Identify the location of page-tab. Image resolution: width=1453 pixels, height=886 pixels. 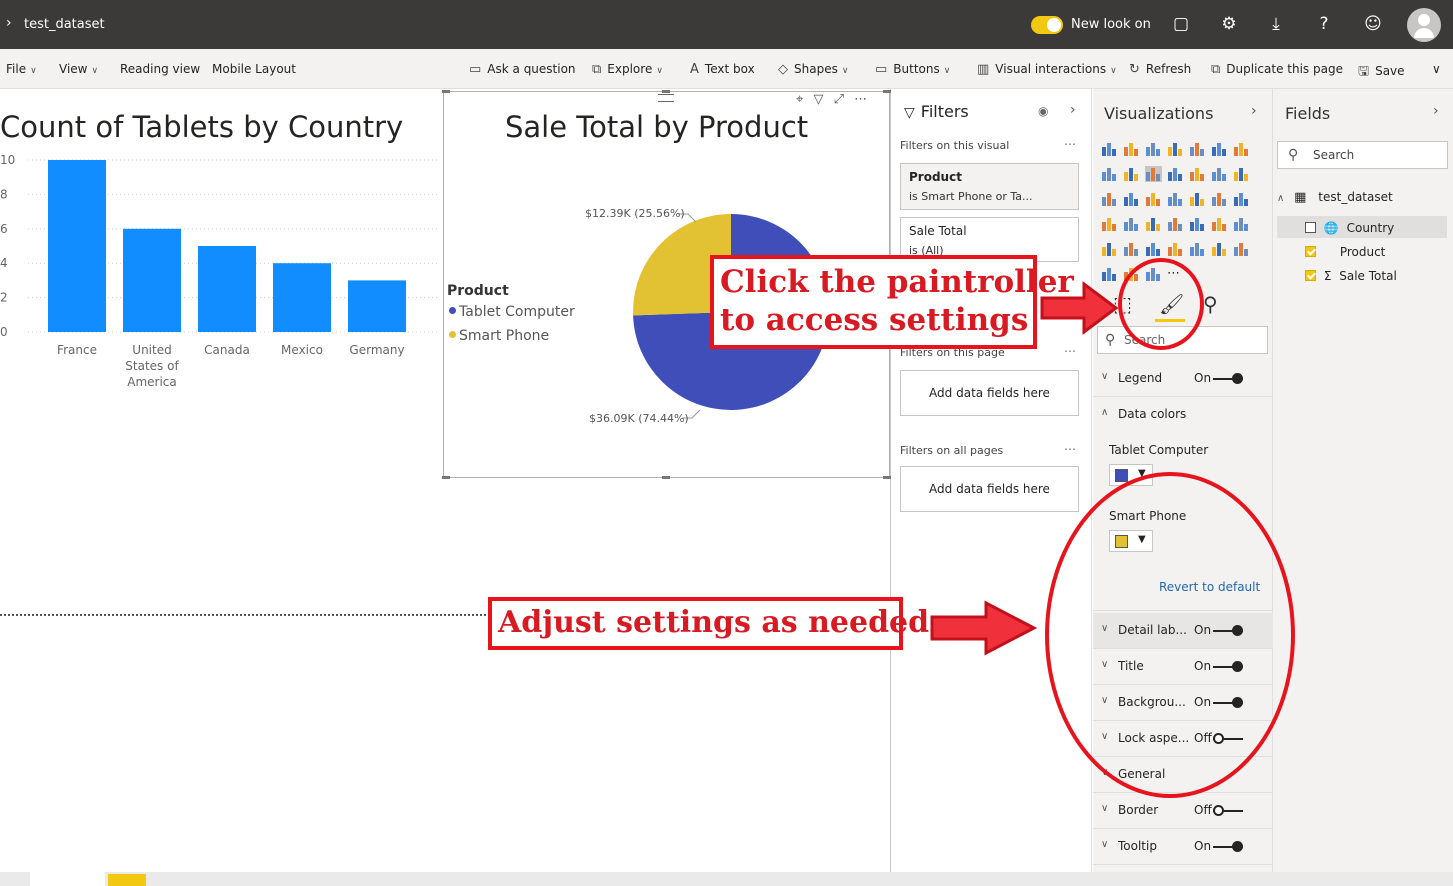
(67, 879).